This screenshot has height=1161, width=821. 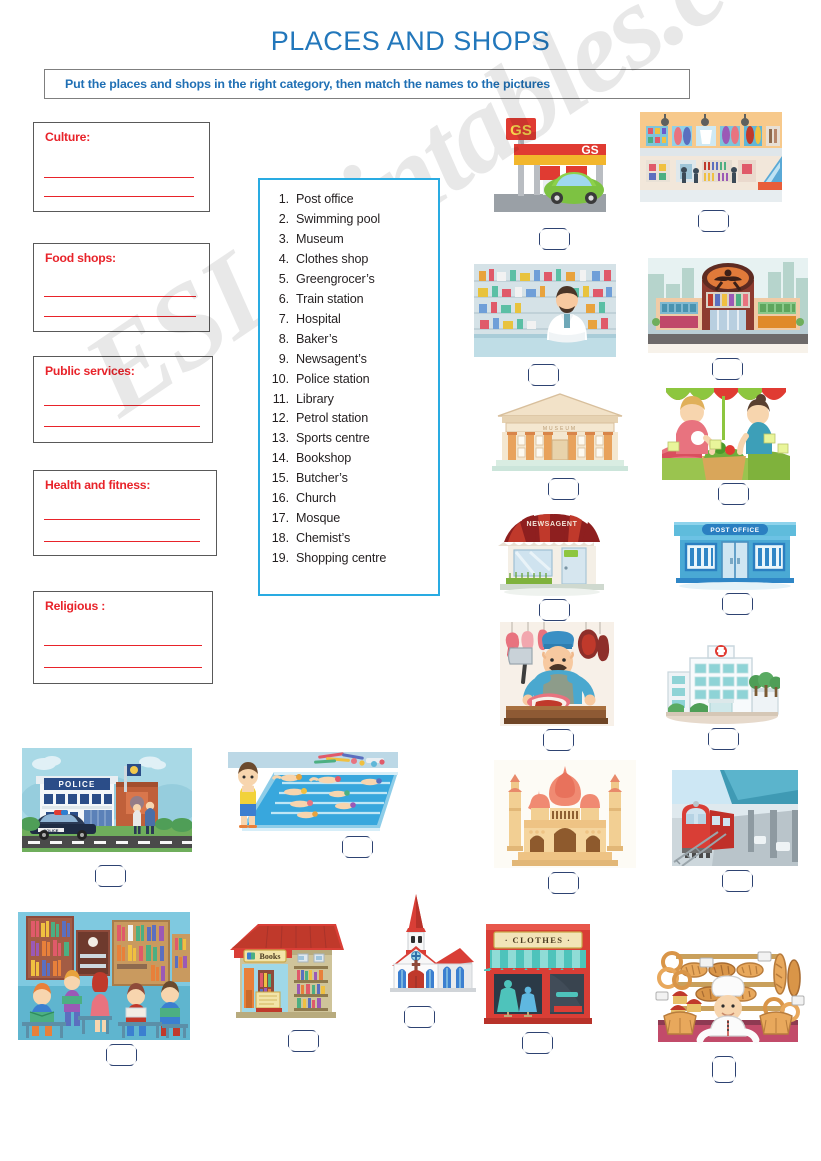 What do you see at coordinates (349, 459) in the screenshot?
I see `word-list-item: 14. Bookshop` at bounding box center [349, 459].